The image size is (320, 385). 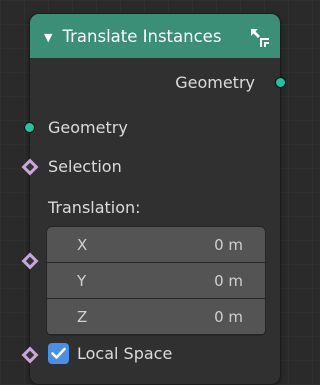 I want to click on local-space-checkbox, so click(x=58, y=353).